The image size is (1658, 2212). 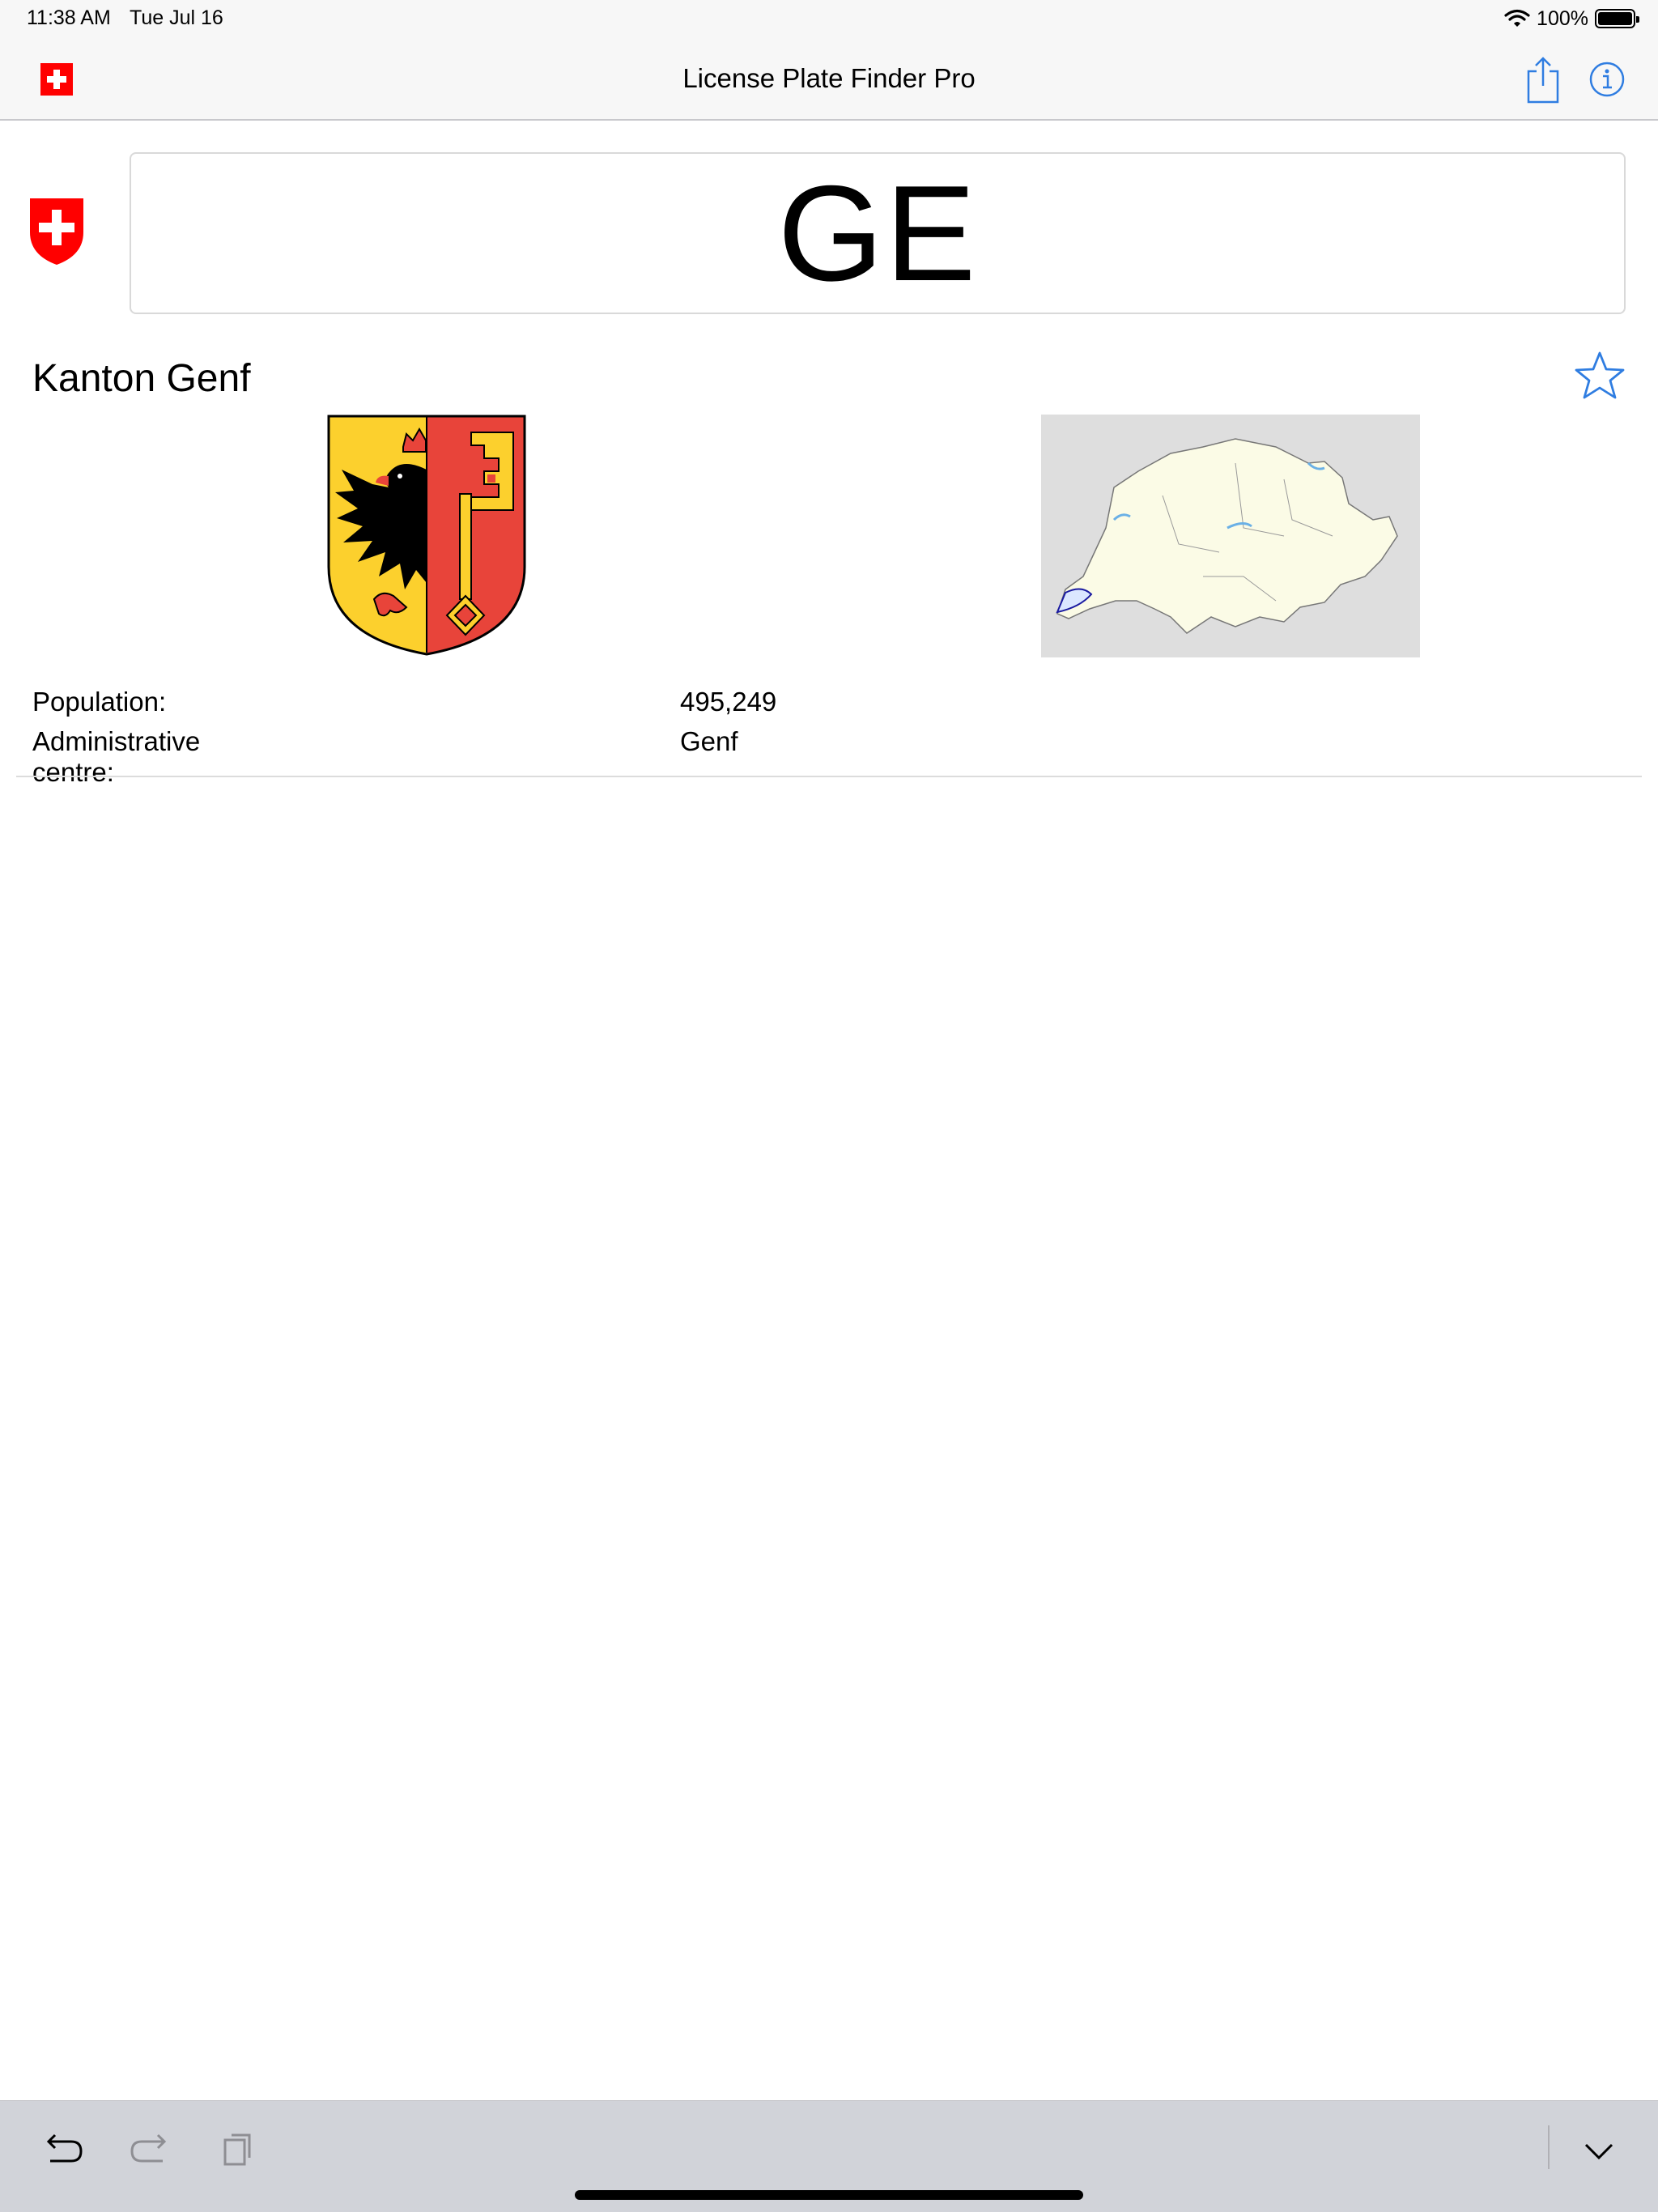 I want to click on divider, so click(x=829, y=777).